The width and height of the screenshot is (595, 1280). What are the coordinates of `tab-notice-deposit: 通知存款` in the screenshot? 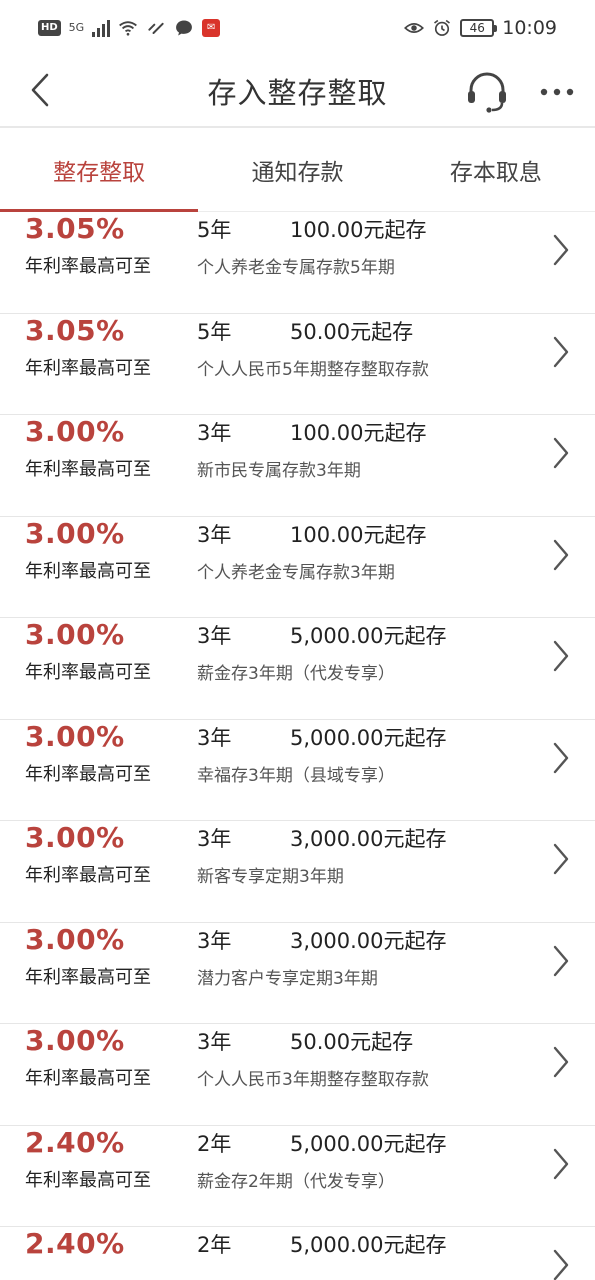 It's located at (297, 169).